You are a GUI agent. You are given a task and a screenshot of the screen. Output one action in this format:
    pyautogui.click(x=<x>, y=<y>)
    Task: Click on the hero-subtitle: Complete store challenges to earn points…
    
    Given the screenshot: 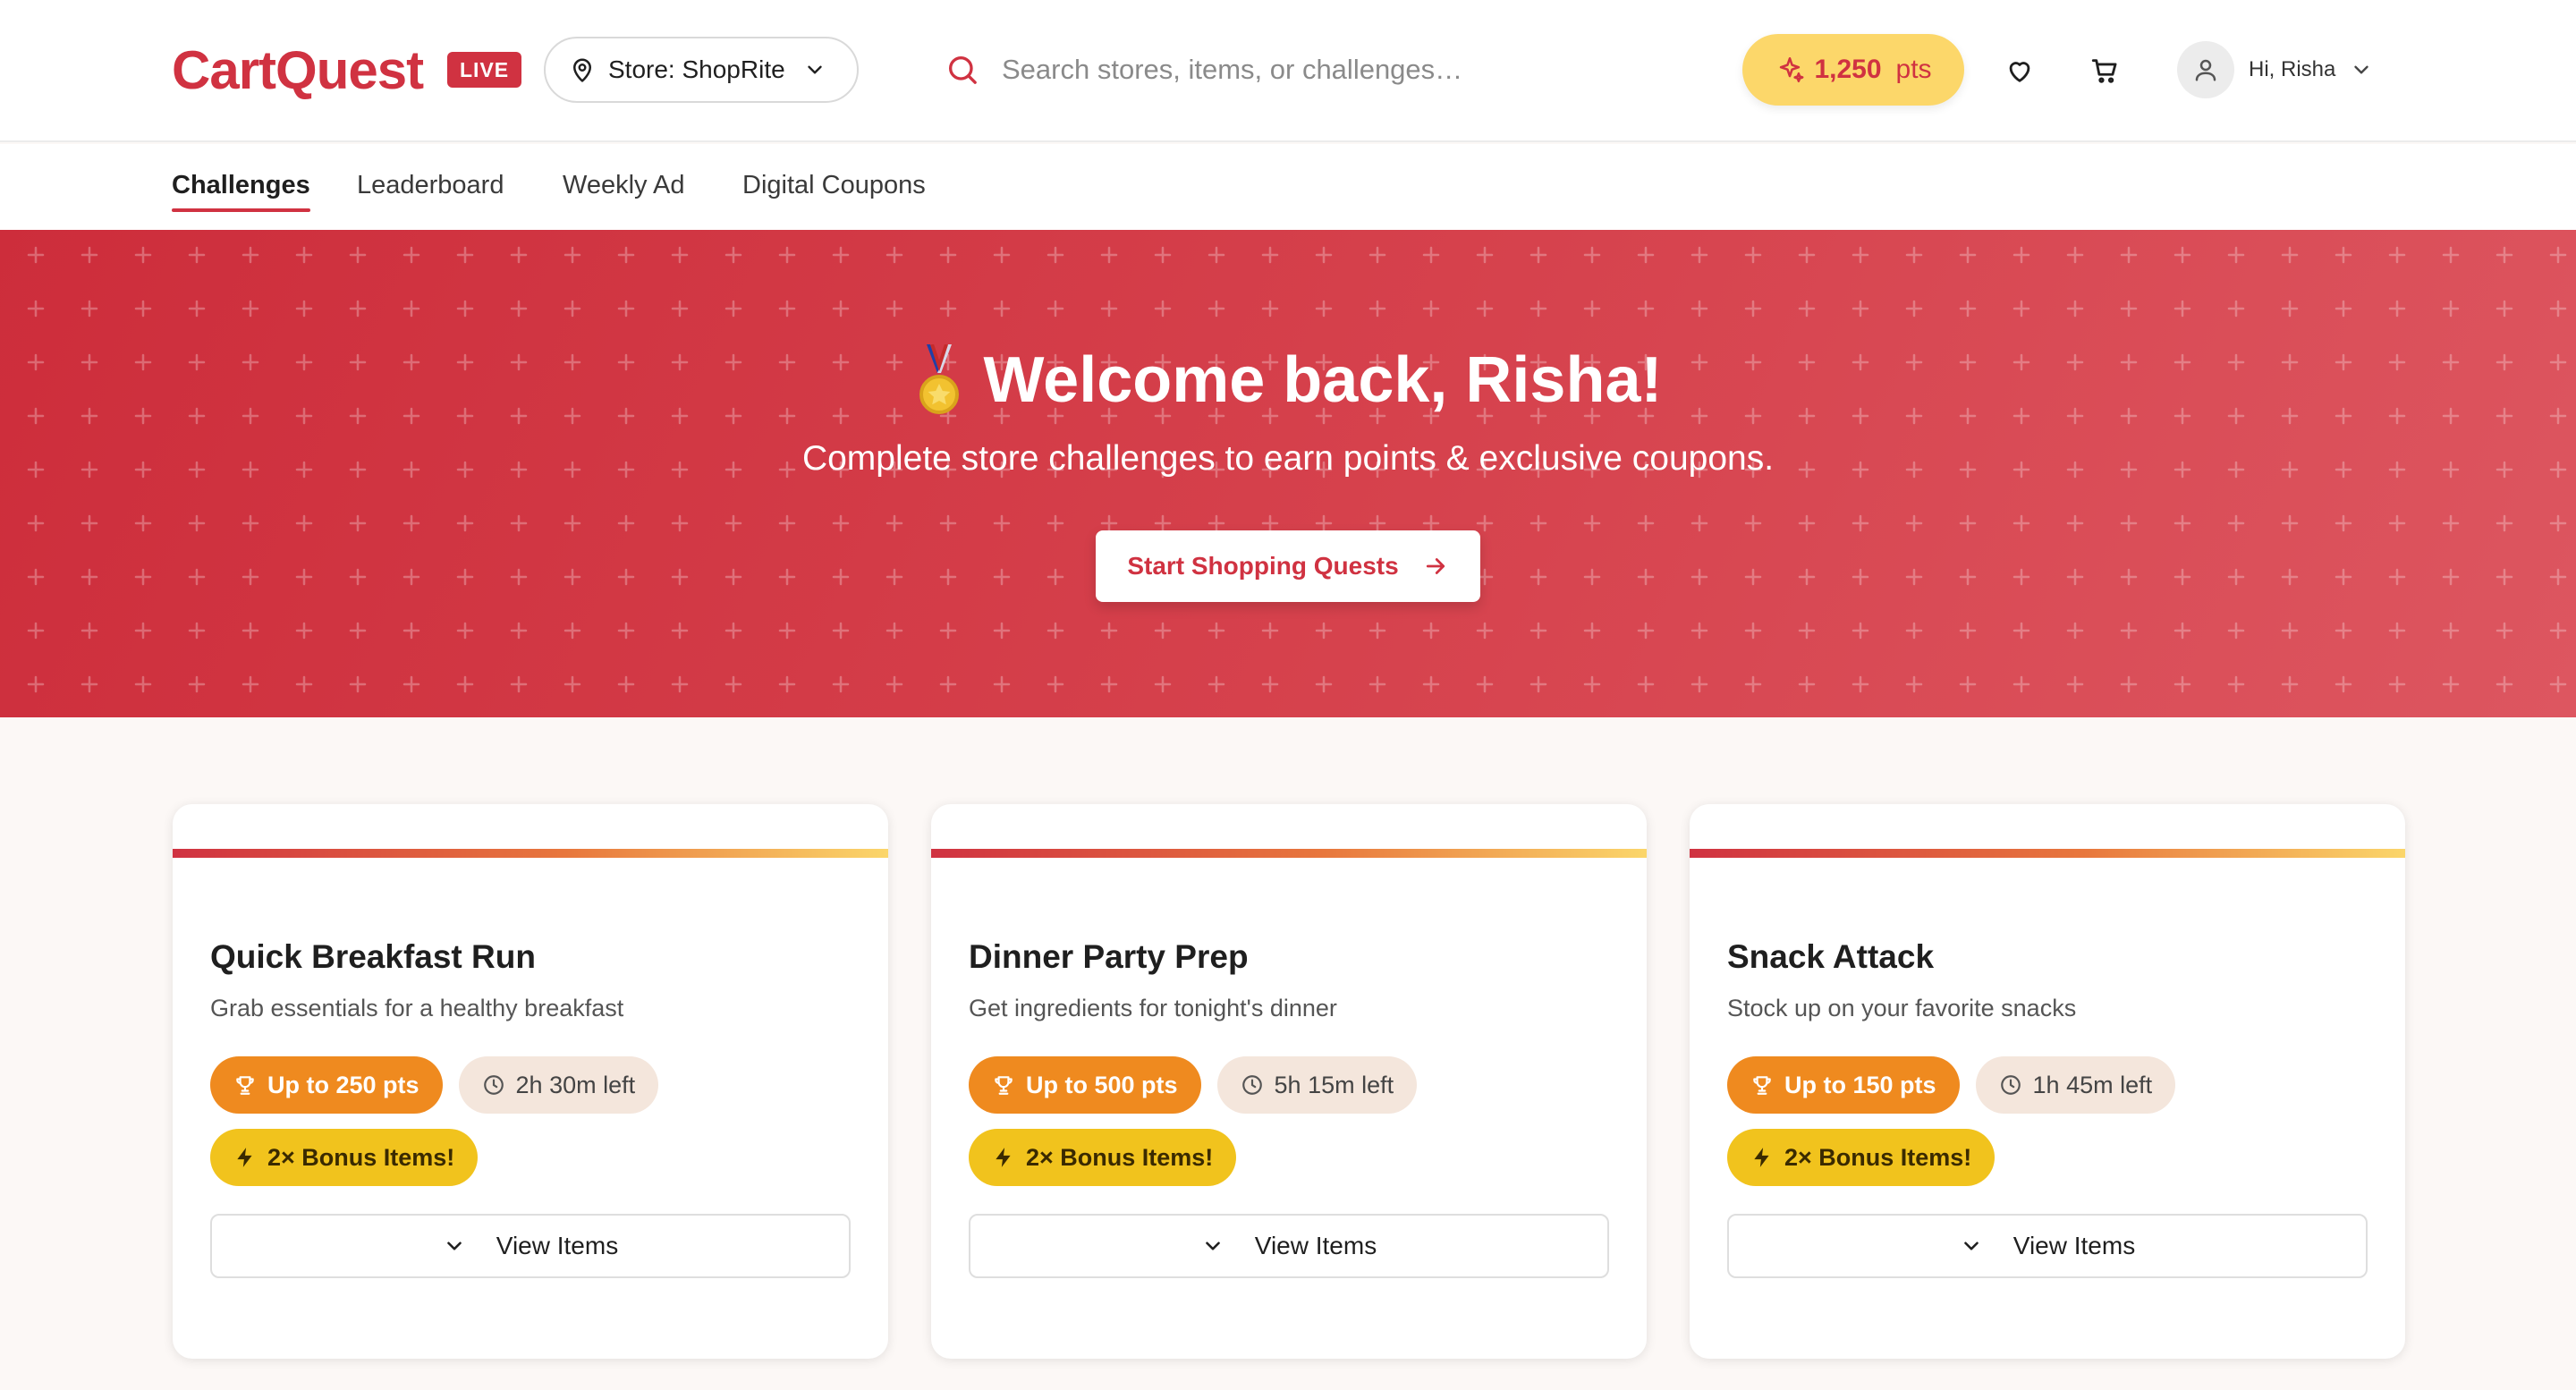 What is the action you would take?
    pyautogui.click(x=1288, y=458)
    